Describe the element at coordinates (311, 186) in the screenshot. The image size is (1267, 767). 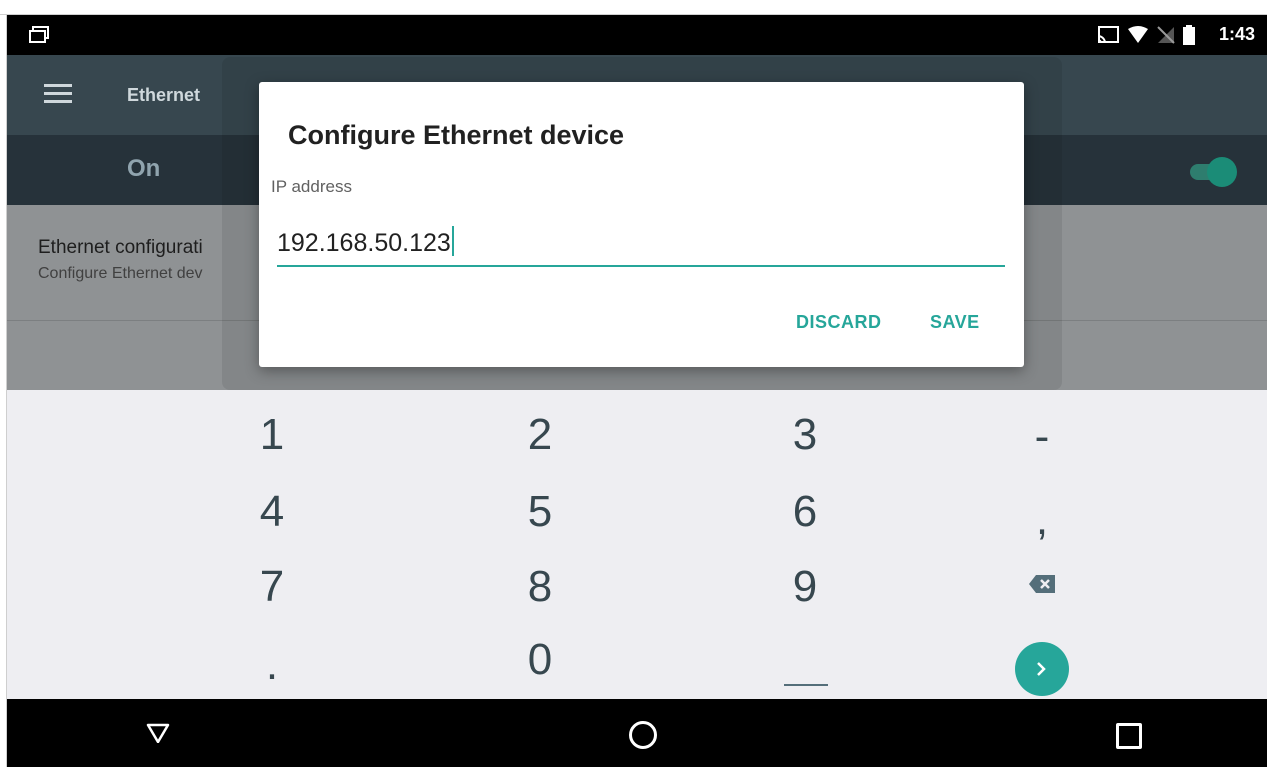
I see `ip-address-label: IP address` at that location.